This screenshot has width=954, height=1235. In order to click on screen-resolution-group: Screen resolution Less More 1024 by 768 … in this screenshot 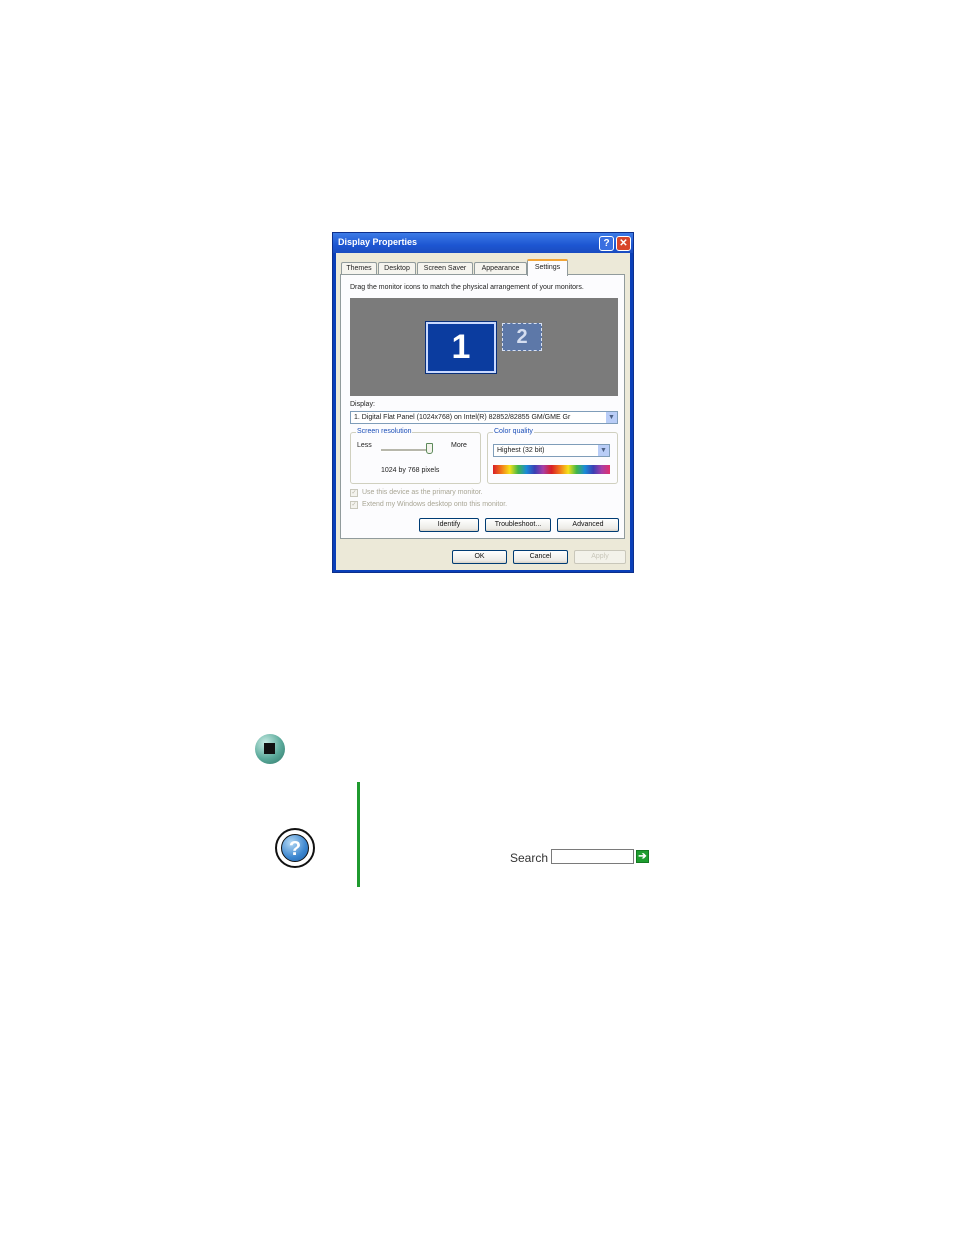, I will do `click(415, 456)`.